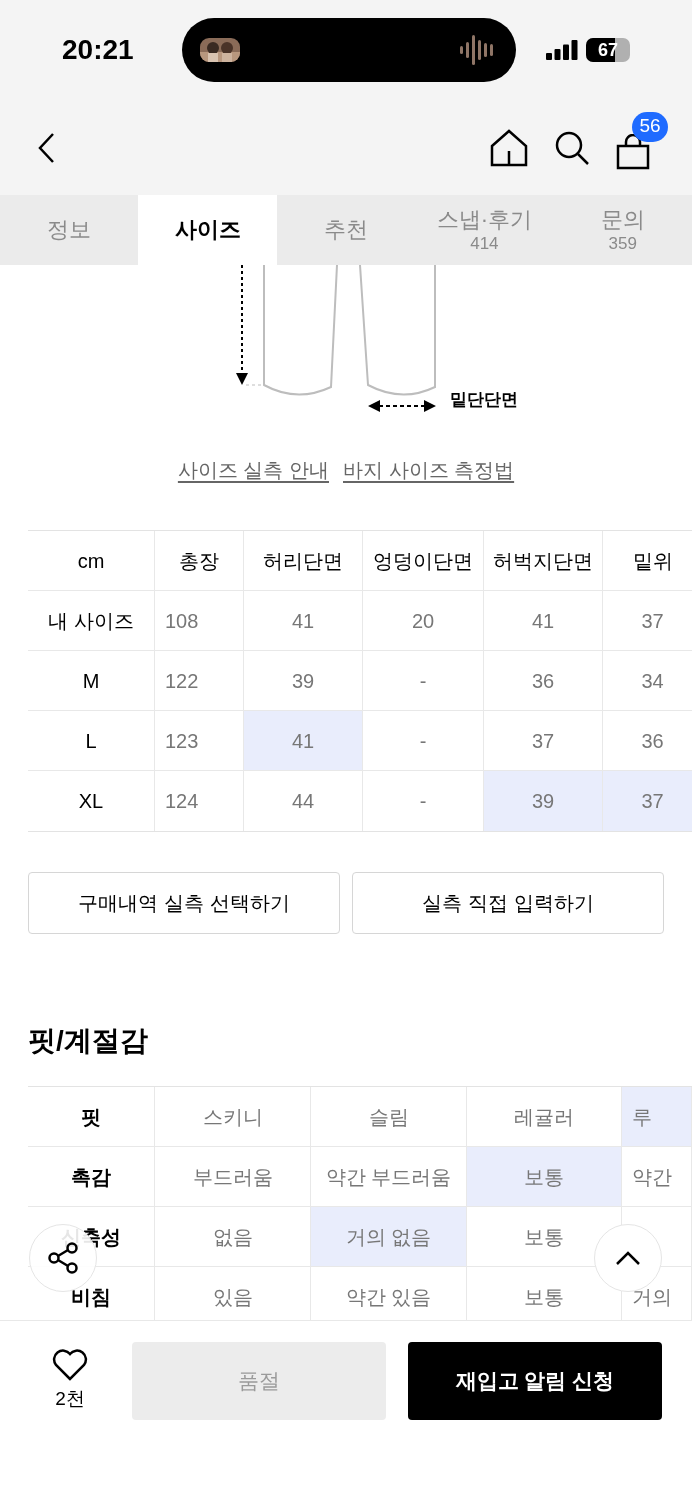  I want to click on measure-button: 구매내역 실측 선택하기, so click(184, 903).